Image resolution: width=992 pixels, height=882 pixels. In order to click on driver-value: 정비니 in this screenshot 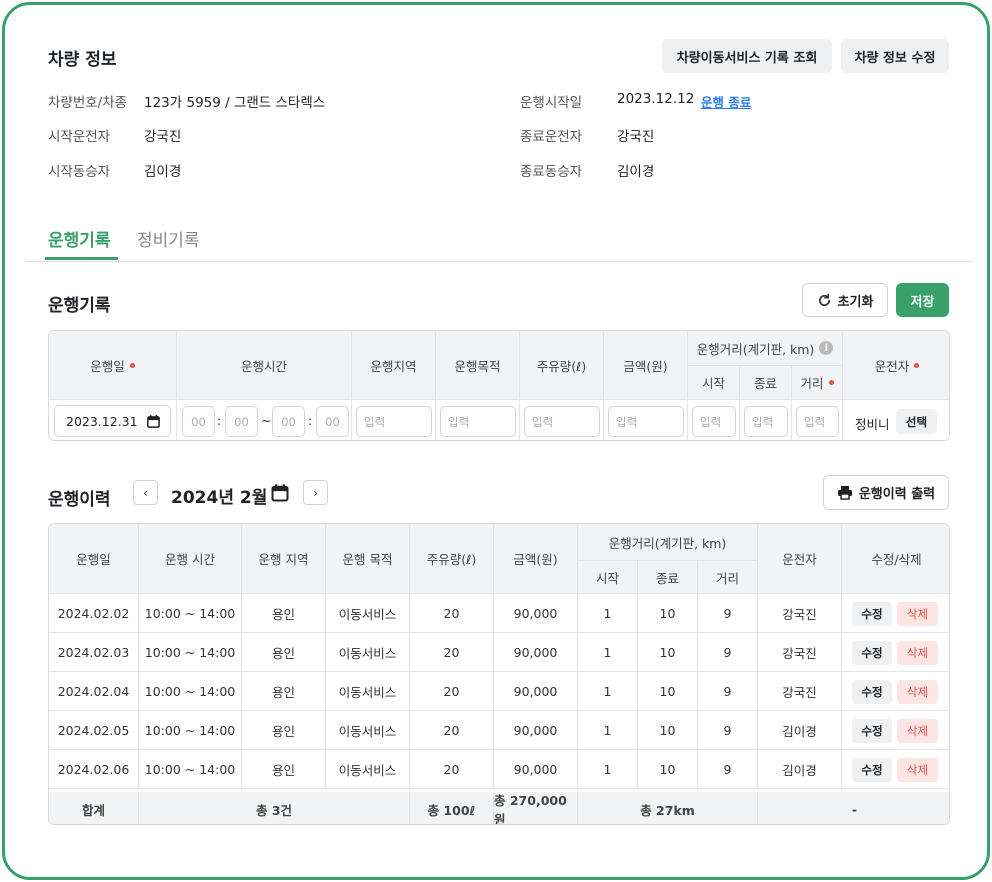, I will do `click(872, 424)`.